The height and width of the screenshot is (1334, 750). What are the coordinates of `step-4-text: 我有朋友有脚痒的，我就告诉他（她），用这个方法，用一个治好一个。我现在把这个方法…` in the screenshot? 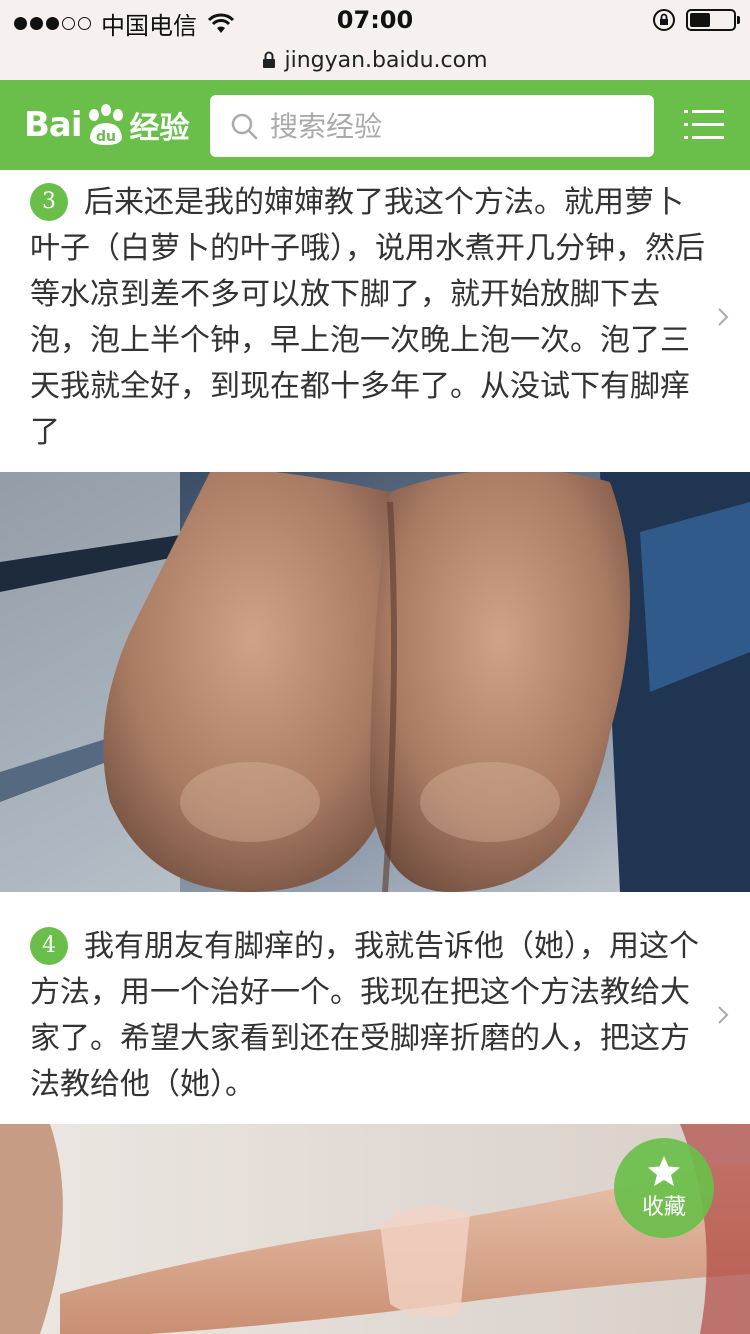 It's located at (364, 1015).